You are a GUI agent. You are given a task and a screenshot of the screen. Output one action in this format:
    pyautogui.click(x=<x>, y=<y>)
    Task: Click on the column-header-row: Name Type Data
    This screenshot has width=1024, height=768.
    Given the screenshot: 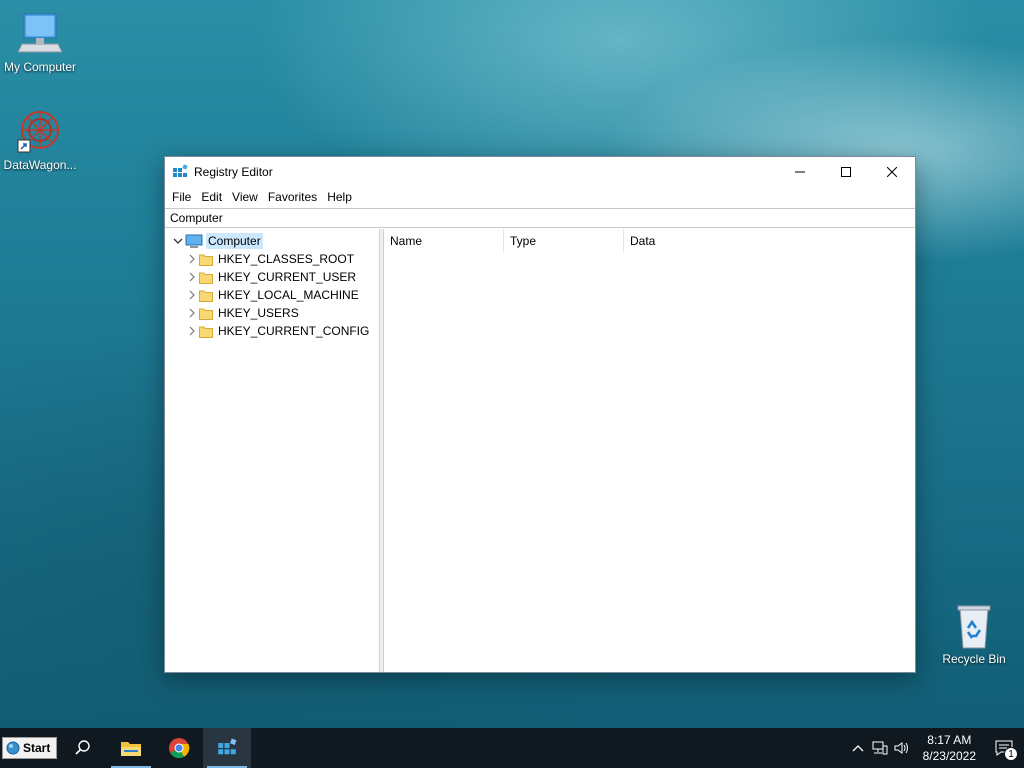 What is the action you would take?
    pyautogui.click(x=649, y=241)
    